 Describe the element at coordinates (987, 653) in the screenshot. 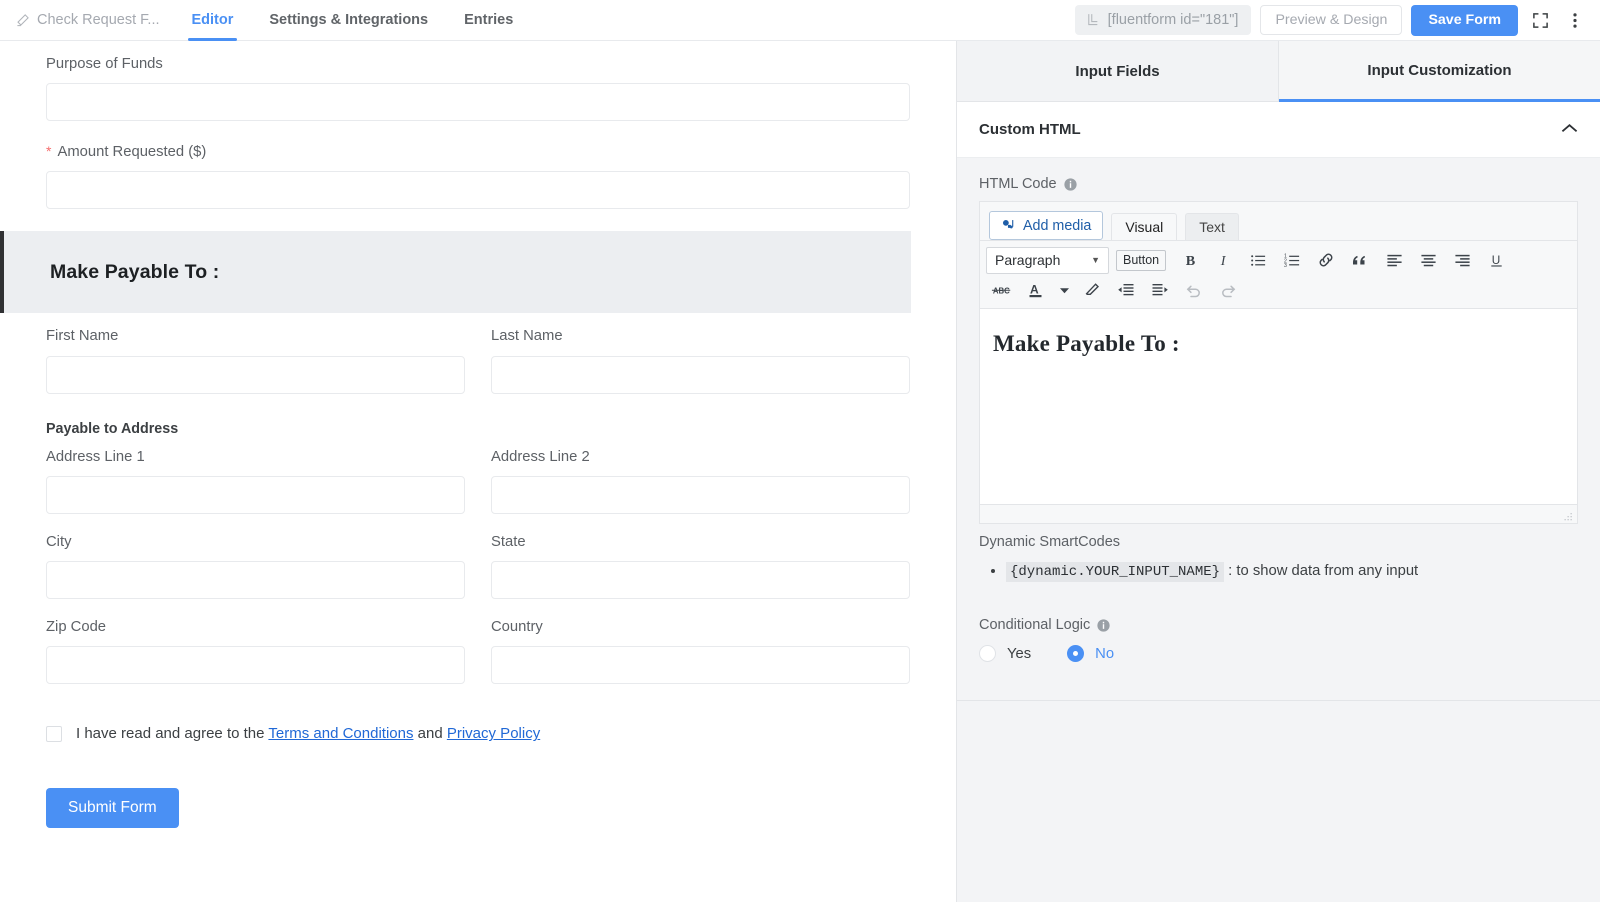

I see `radio-yes-dot` at that location.